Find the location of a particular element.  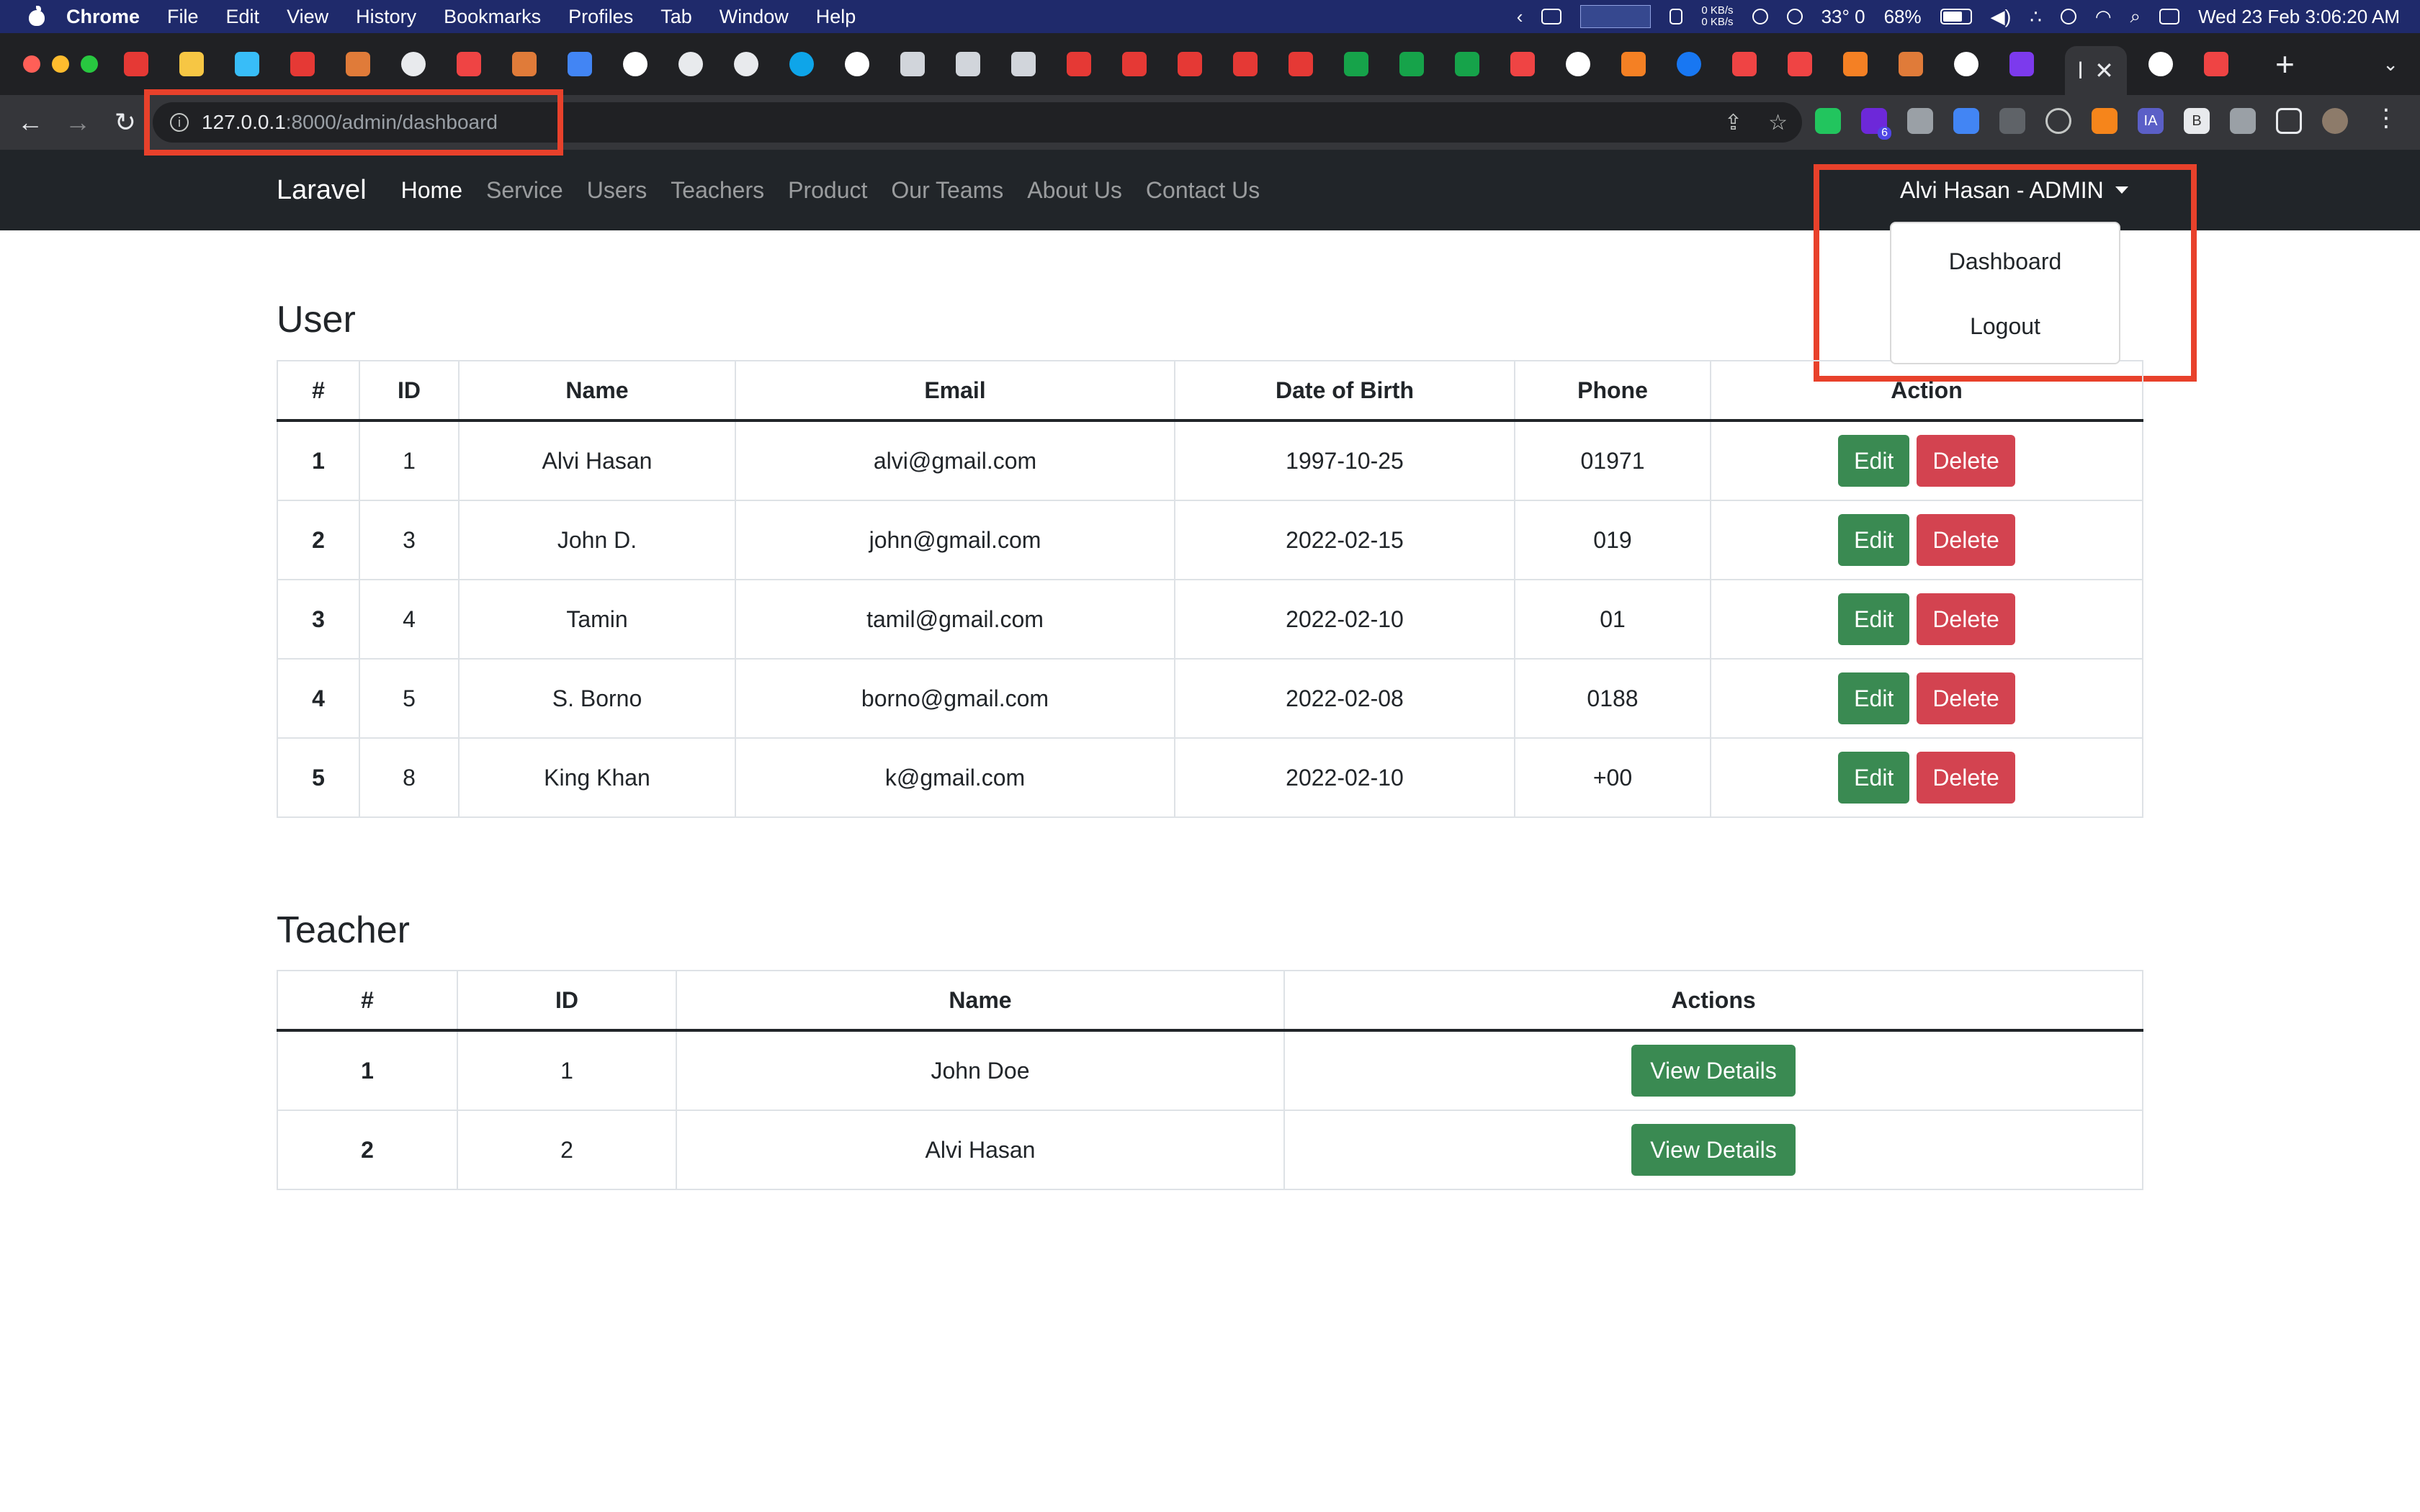

apple-icon is located at coordinates (36, 16).